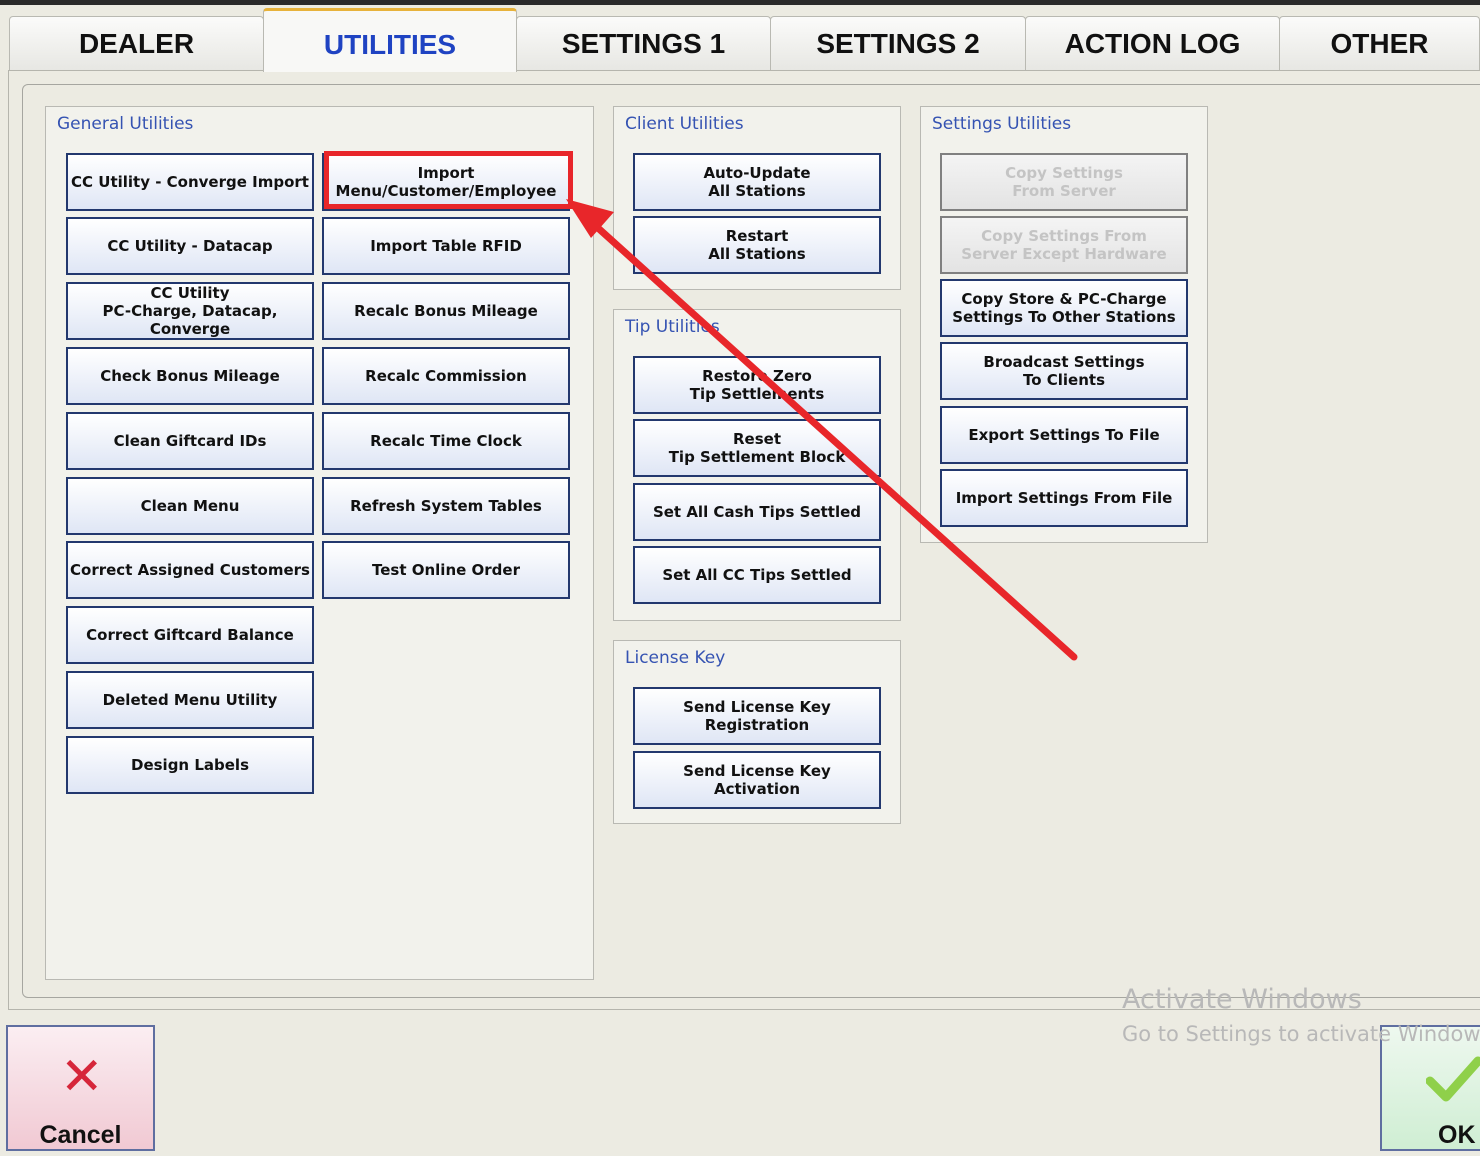  What do you see at coordinates (190, 700) in the screenshot?
I see `deleted-menu-utility-button: Deleted Menu Utility` at bounding box center [190, 700].